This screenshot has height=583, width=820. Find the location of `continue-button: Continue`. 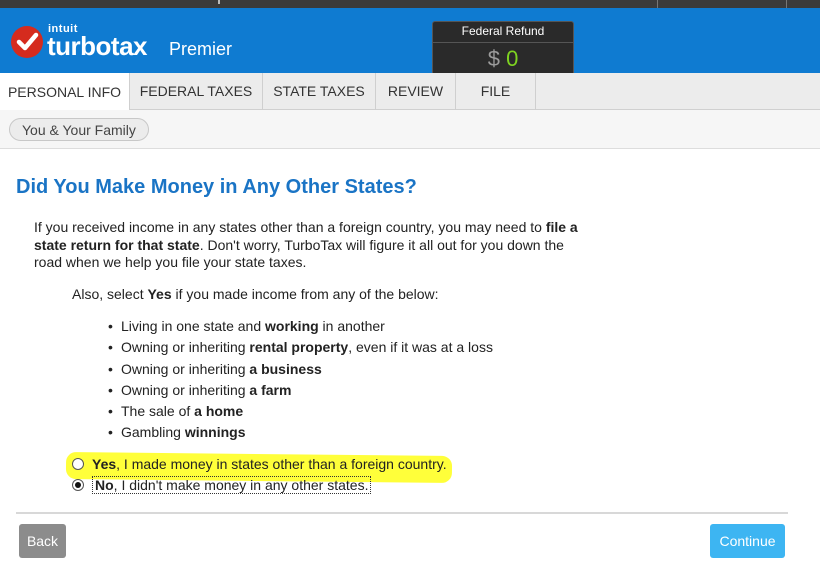

continue-button: Continue is located at coordinates (747, 541).